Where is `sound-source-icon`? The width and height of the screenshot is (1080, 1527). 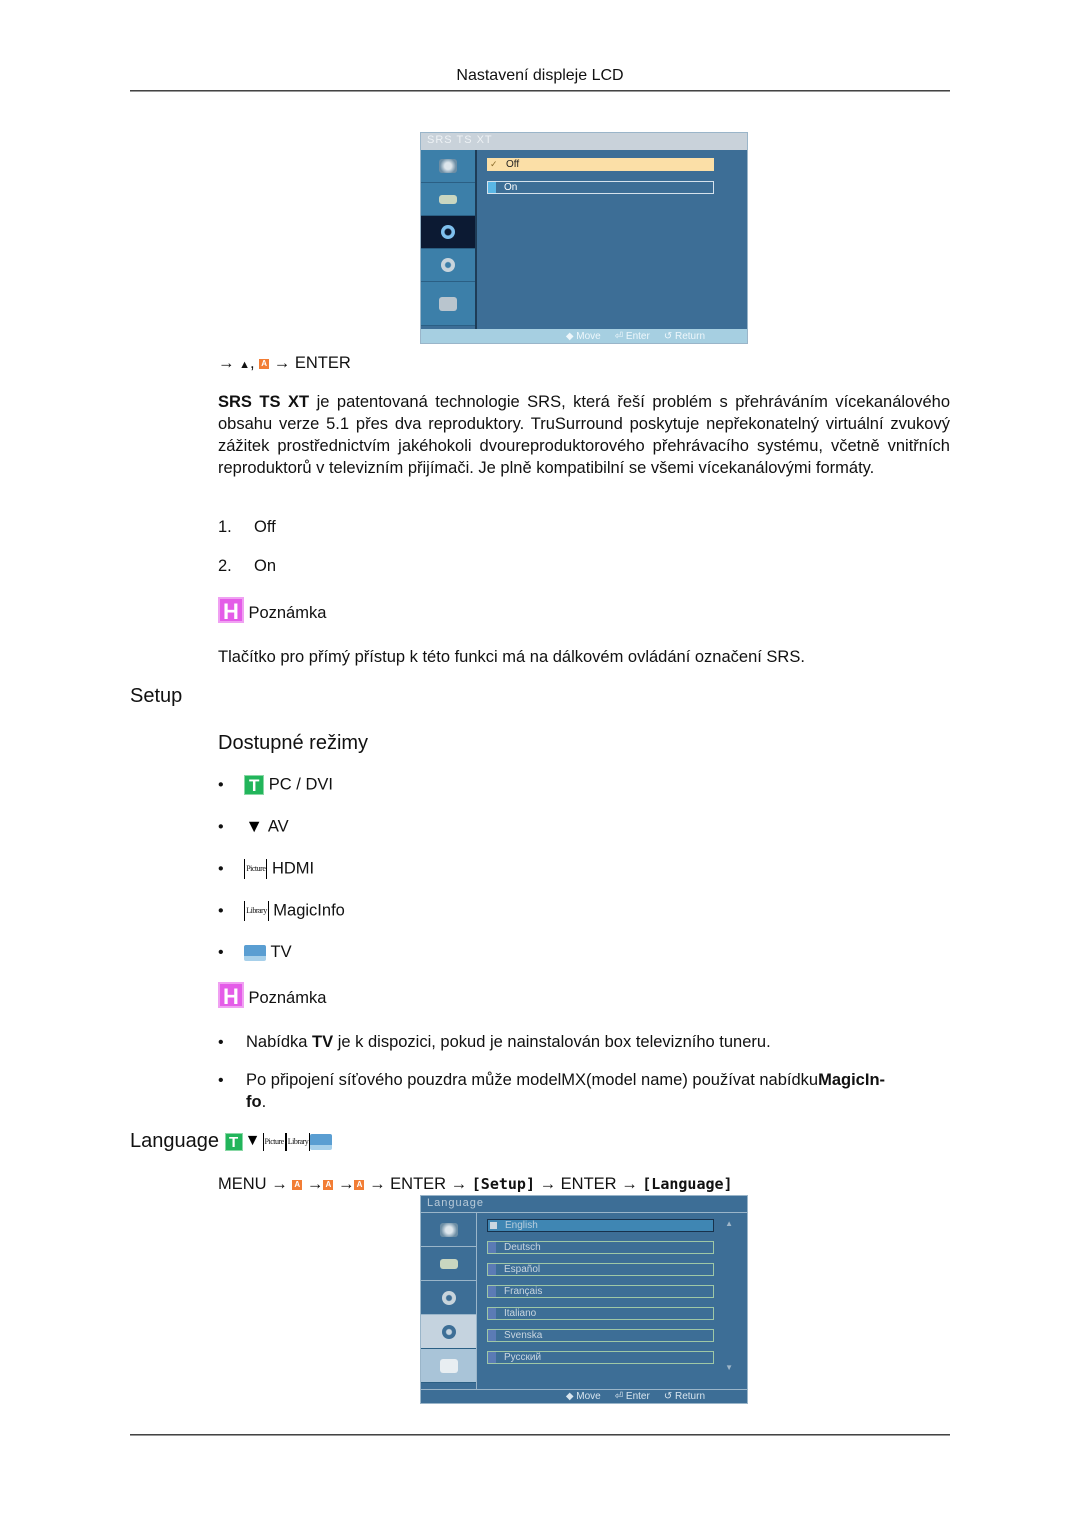
sound-source-icon is located at coordinates (448, 199).